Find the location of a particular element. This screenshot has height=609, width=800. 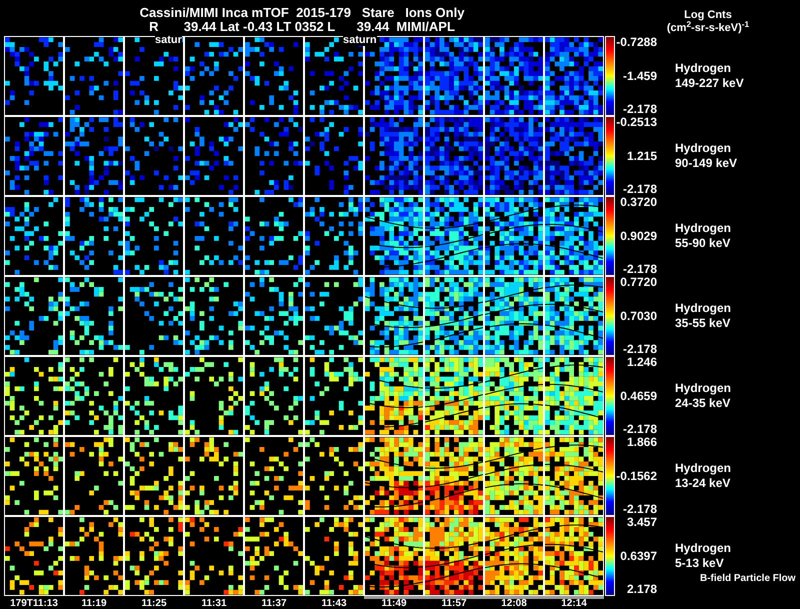

scale-mid-value: -1.459 is located at coordinates (639, 76).